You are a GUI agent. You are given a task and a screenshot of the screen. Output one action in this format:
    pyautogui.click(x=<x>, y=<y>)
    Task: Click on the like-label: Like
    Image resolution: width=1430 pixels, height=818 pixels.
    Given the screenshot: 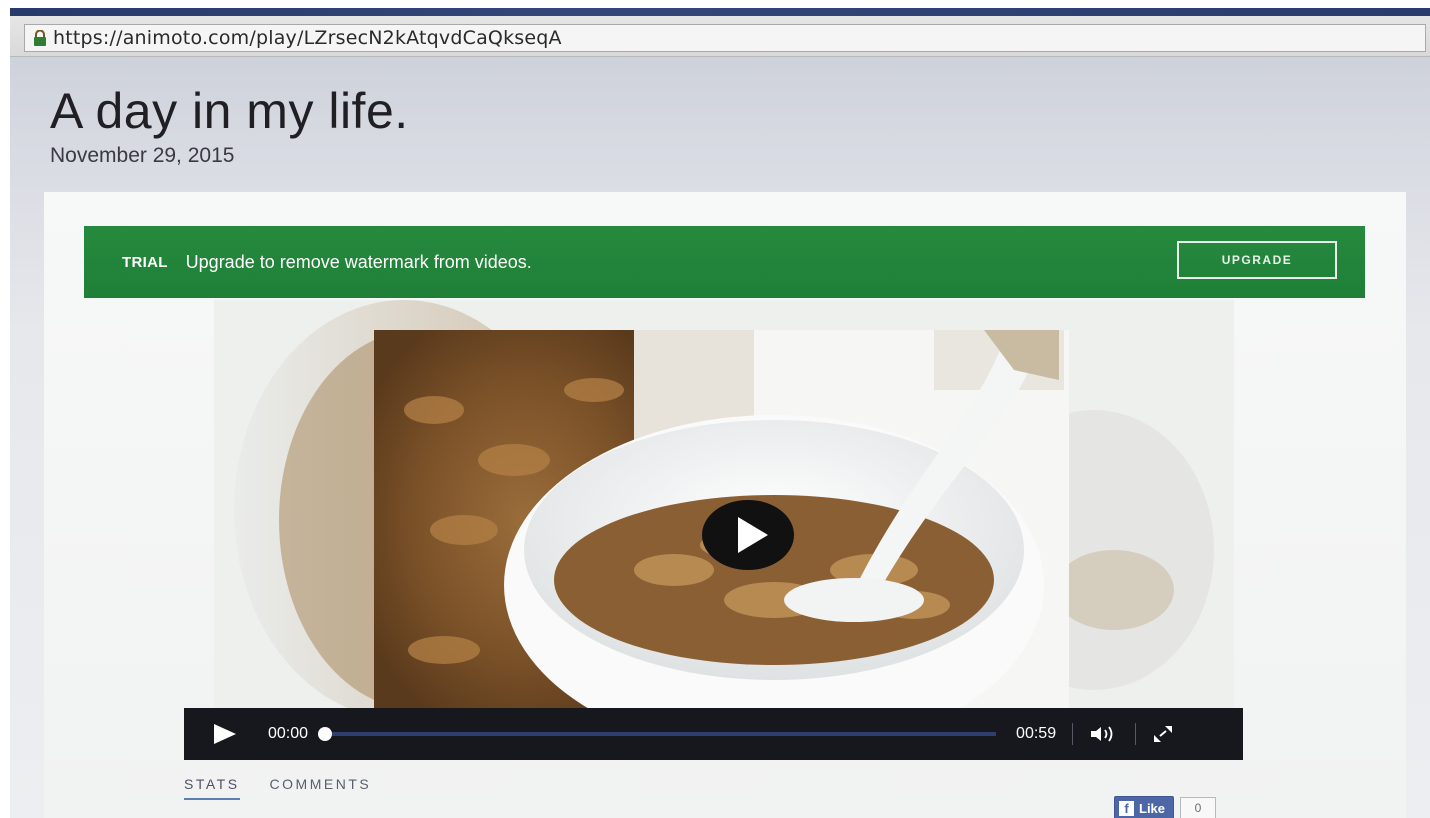 What is the action you would take?
    pyautogui.click(x=1152, y=808)
    